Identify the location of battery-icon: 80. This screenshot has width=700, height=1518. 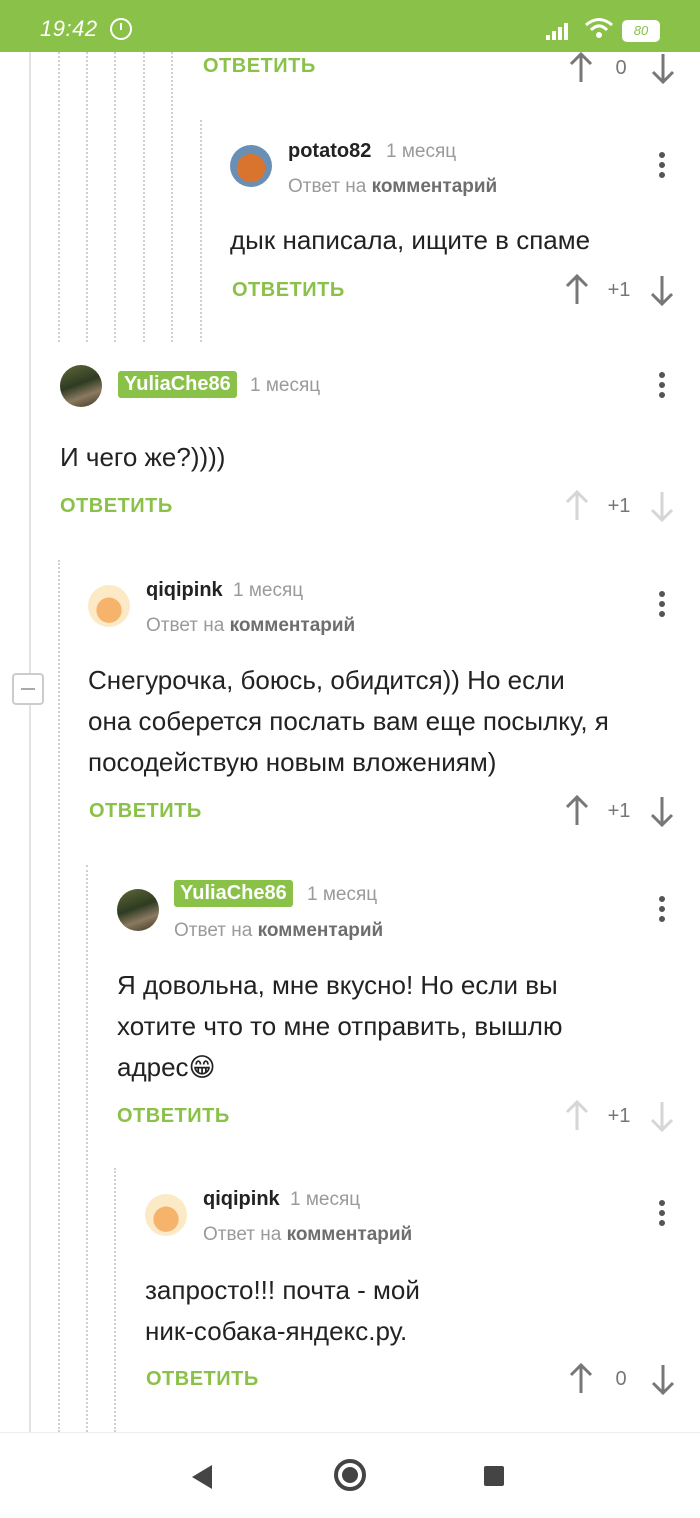
(641, 31).